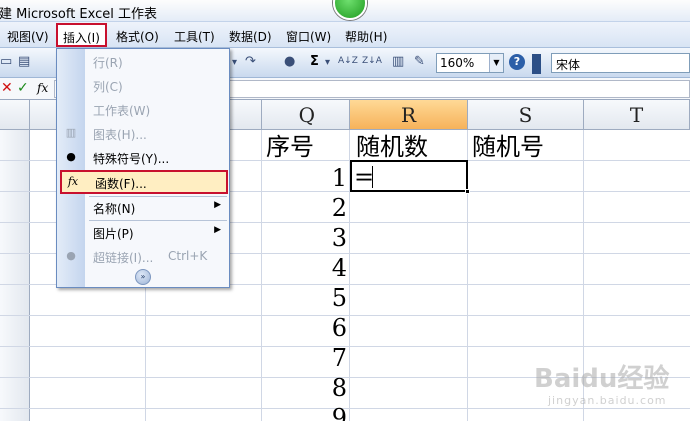 This screenshot has width=690, height=421. What do you see at coordinates (304, 208) in the screenshot?
I see `cell-q-number: 2` at bounding box center [304, 208].